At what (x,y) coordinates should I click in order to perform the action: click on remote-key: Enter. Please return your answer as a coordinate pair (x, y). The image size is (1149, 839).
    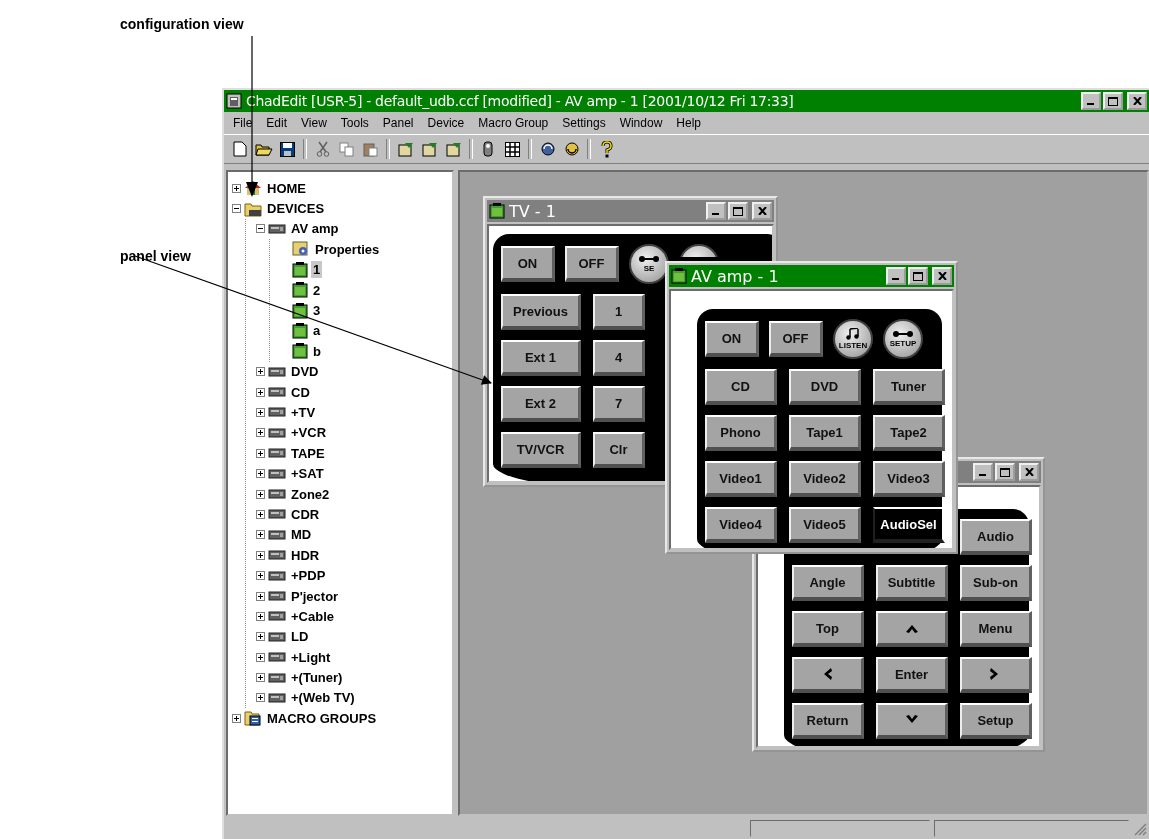
    Looking at the image, I should click on (912, 675).